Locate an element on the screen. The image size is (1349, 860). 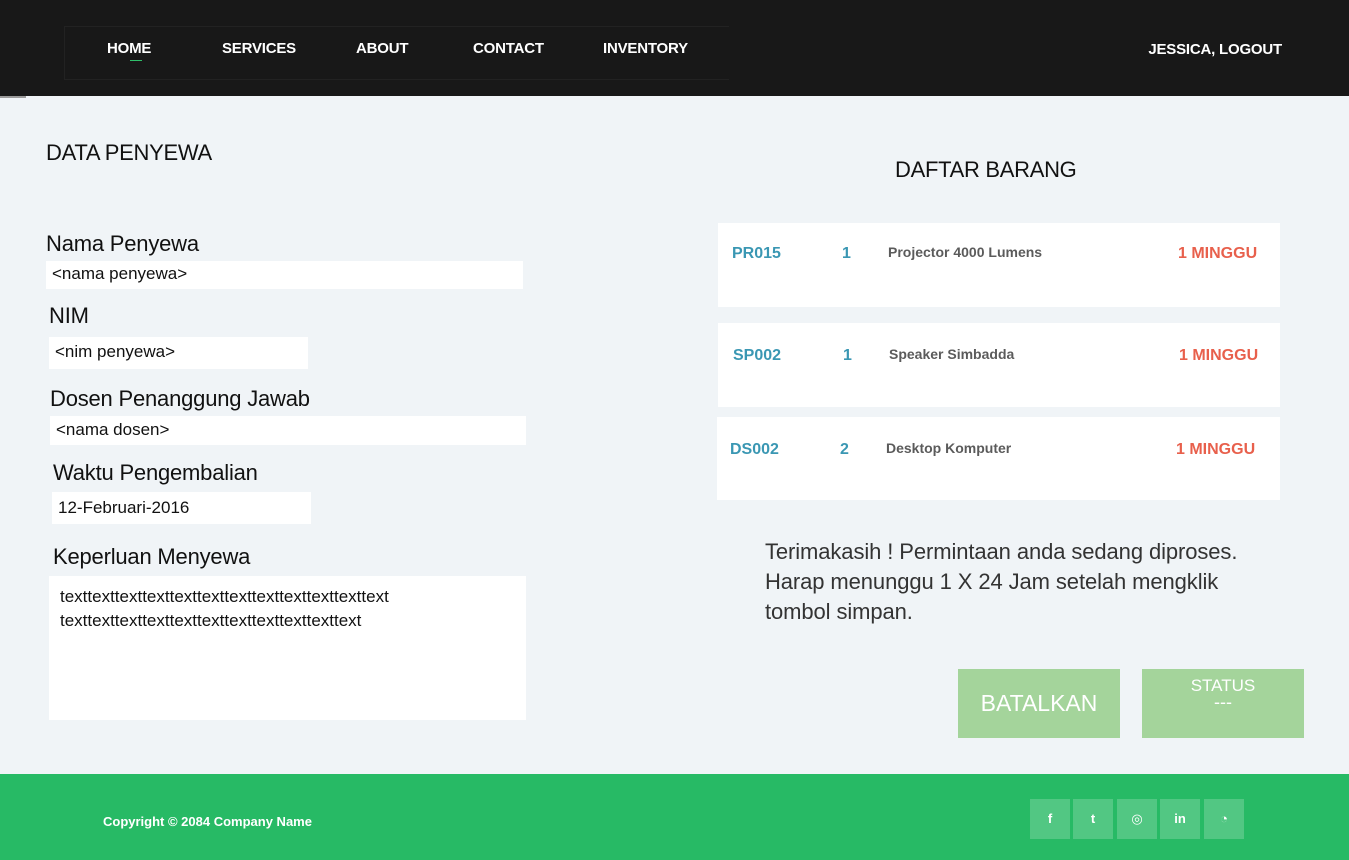
message-line: tombol simpan. is located at coordinates (839, 611).